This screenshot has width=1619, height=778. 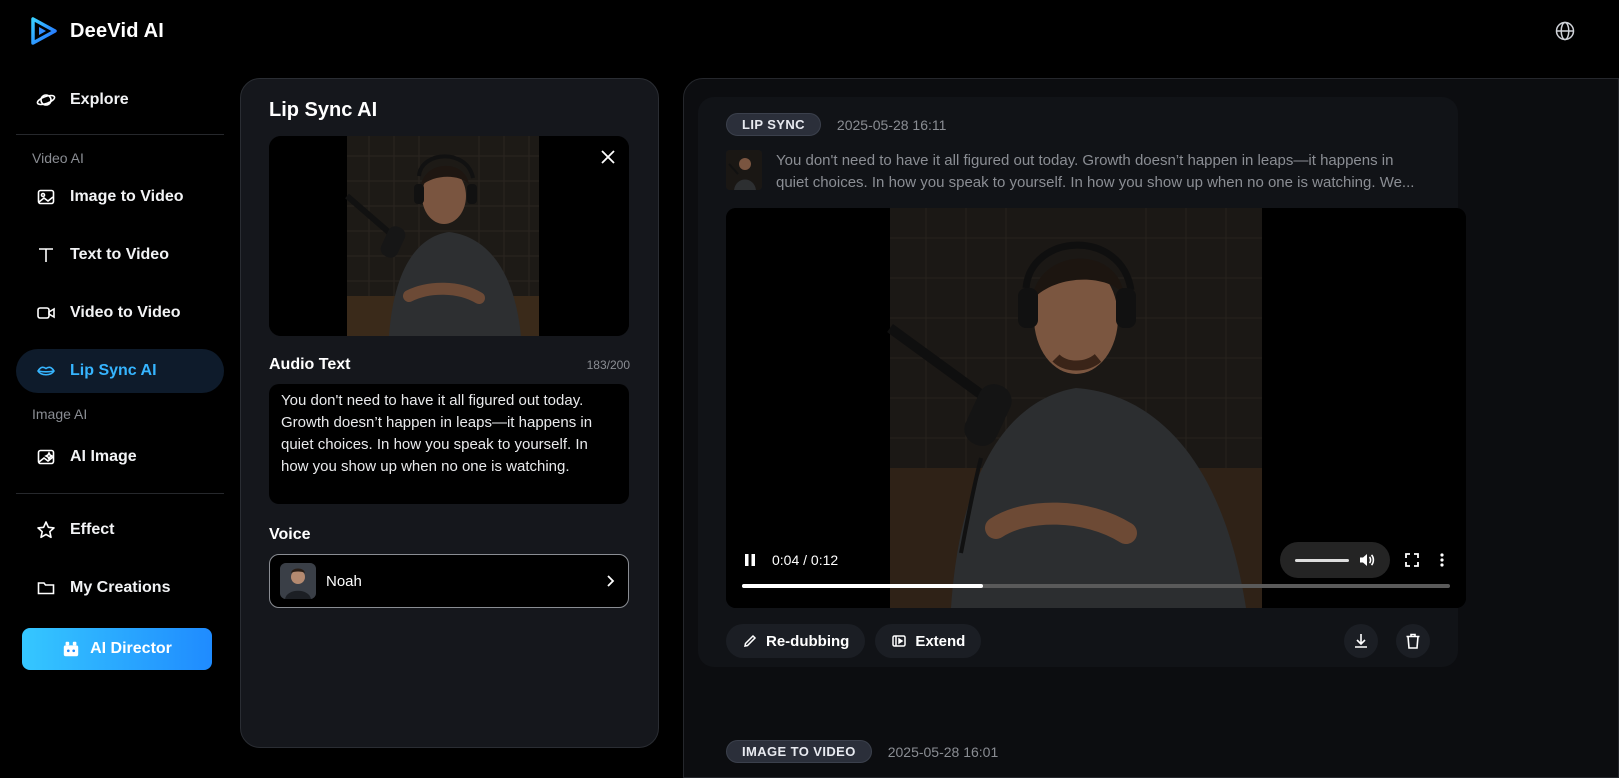 I want to click on globe-icon, so click(x=1565, y=31).